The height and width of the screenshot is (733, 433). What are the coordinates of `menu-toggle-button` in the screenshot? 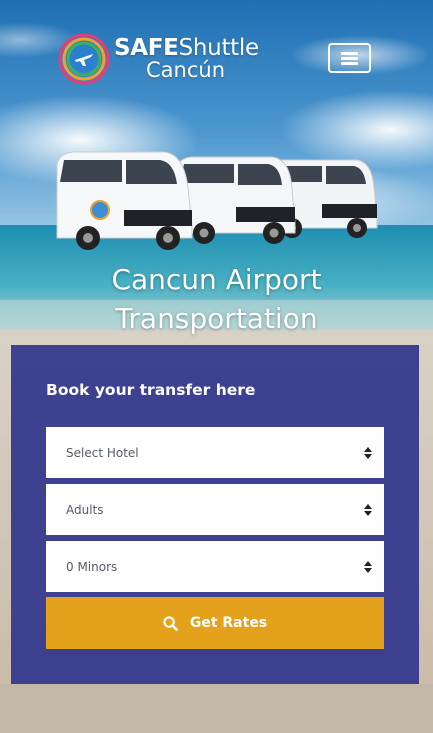 It's located at (349, 58).